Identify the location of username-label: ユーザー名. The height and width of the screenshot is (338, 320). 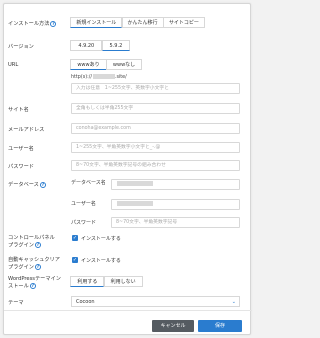
(21, 149).